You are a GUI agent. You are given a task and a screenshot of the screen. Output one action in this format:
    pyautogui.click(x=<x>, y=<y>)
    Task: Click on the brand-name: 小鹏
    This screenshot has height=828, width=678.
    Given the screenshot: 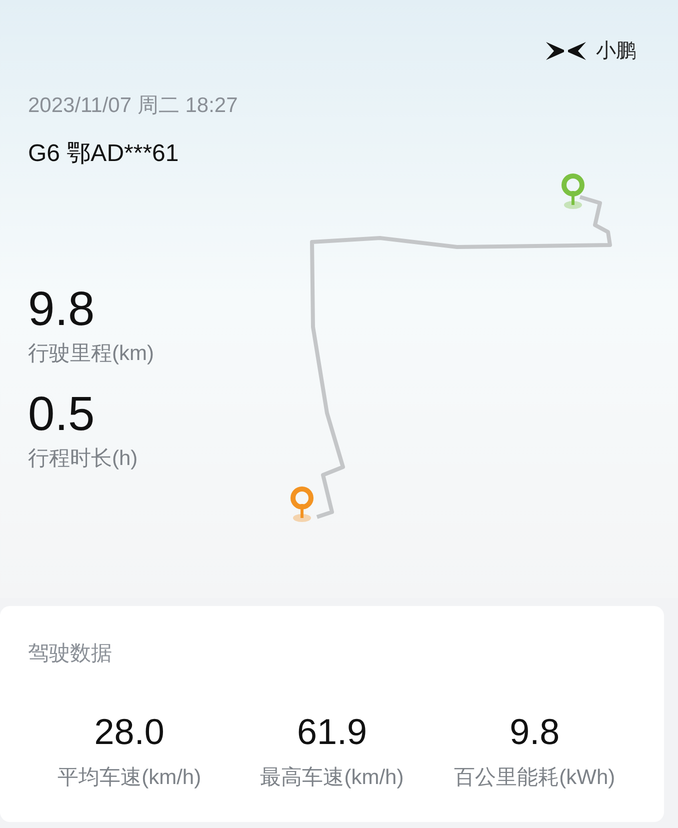 What is the action you would take?
    pyautogui.click(x=616, y=51)
    